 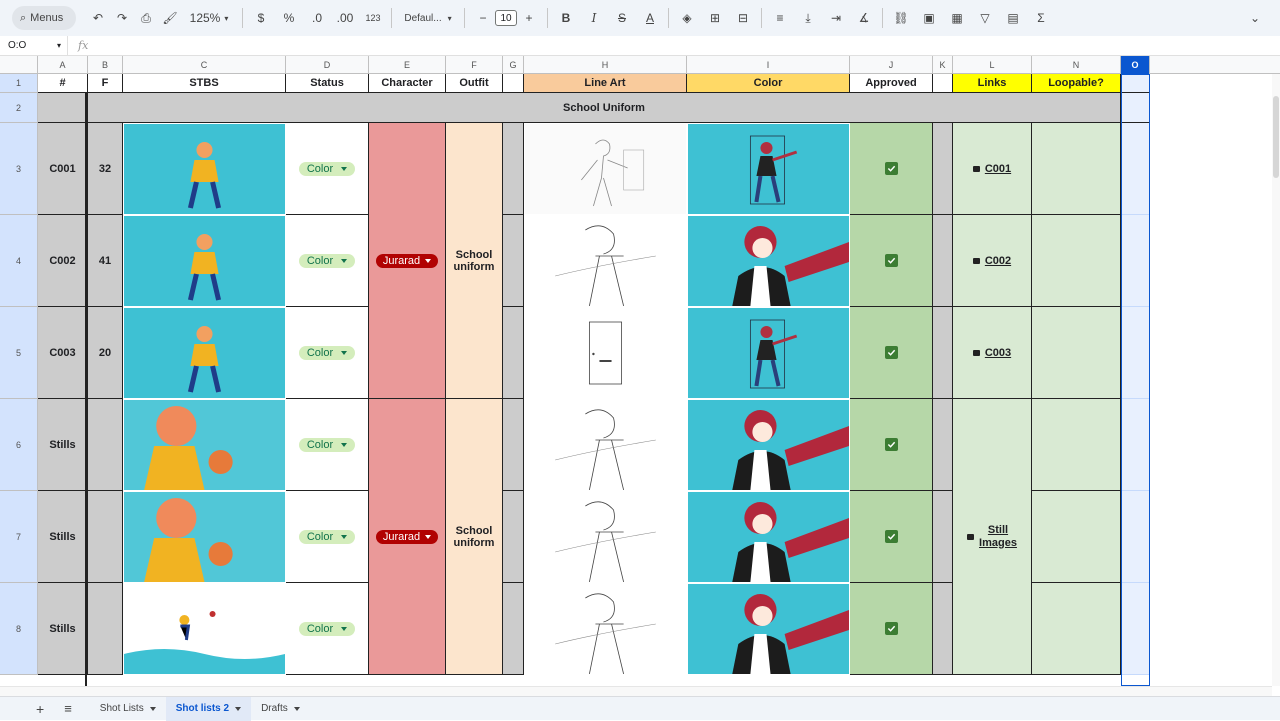 I want to click on row-header-5: 5, so click(x=19, y=353).